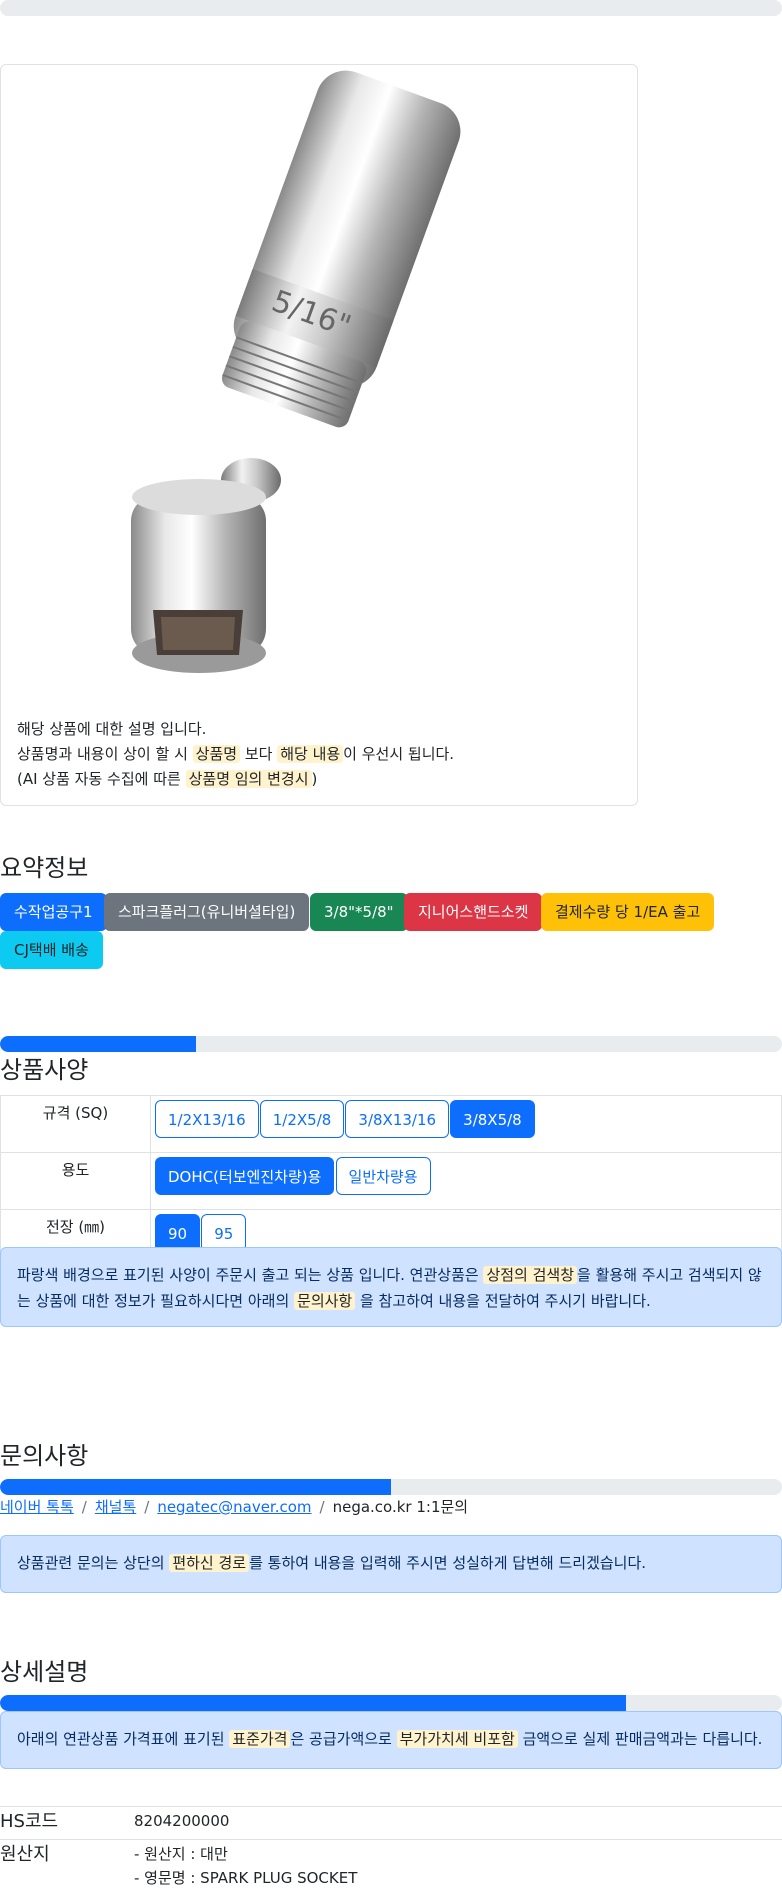 This screenshot has height=1898, width=782. I want to click on desc-line-2: 상품명과 내용이 상이 할 시 상품명 보다 해당 내용 이 우선시 됩니다., so click(236, 754).